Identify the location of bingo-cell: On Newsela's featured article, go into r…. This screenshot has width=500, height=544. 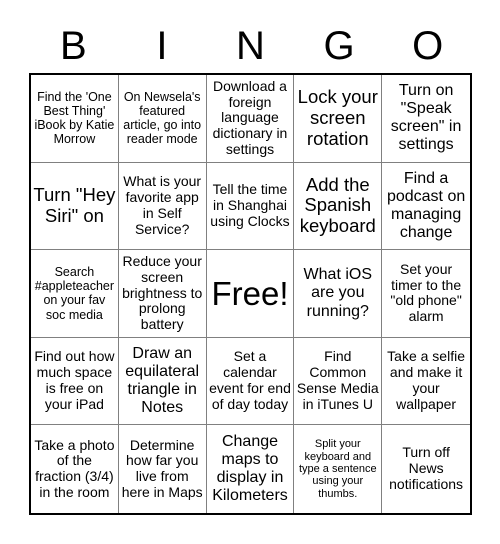
(162, 119).